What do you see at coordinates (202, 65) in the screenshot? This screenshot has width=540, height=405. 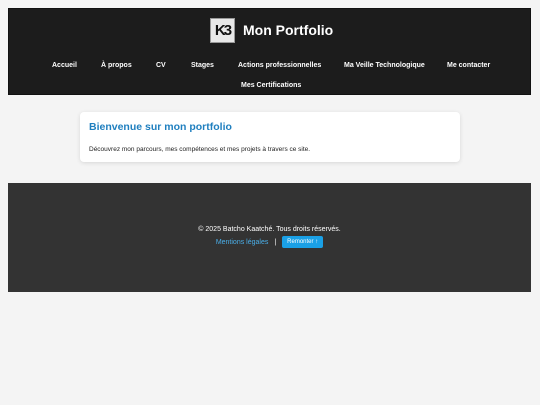 I see `nav-link-stages: Stages` at bounding box center [202, 65].